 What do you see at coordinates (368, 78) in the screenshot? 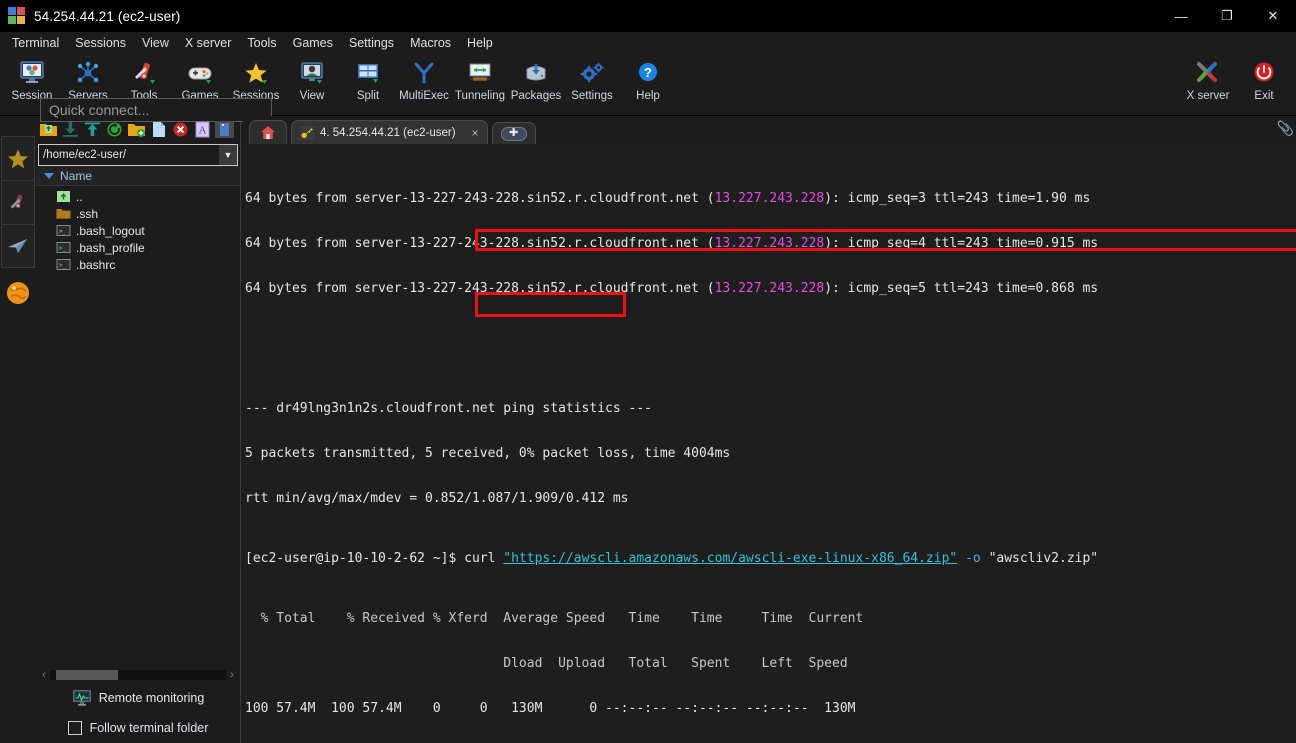
I see `toolbar-split: Split` at bounding box center [368, 78].